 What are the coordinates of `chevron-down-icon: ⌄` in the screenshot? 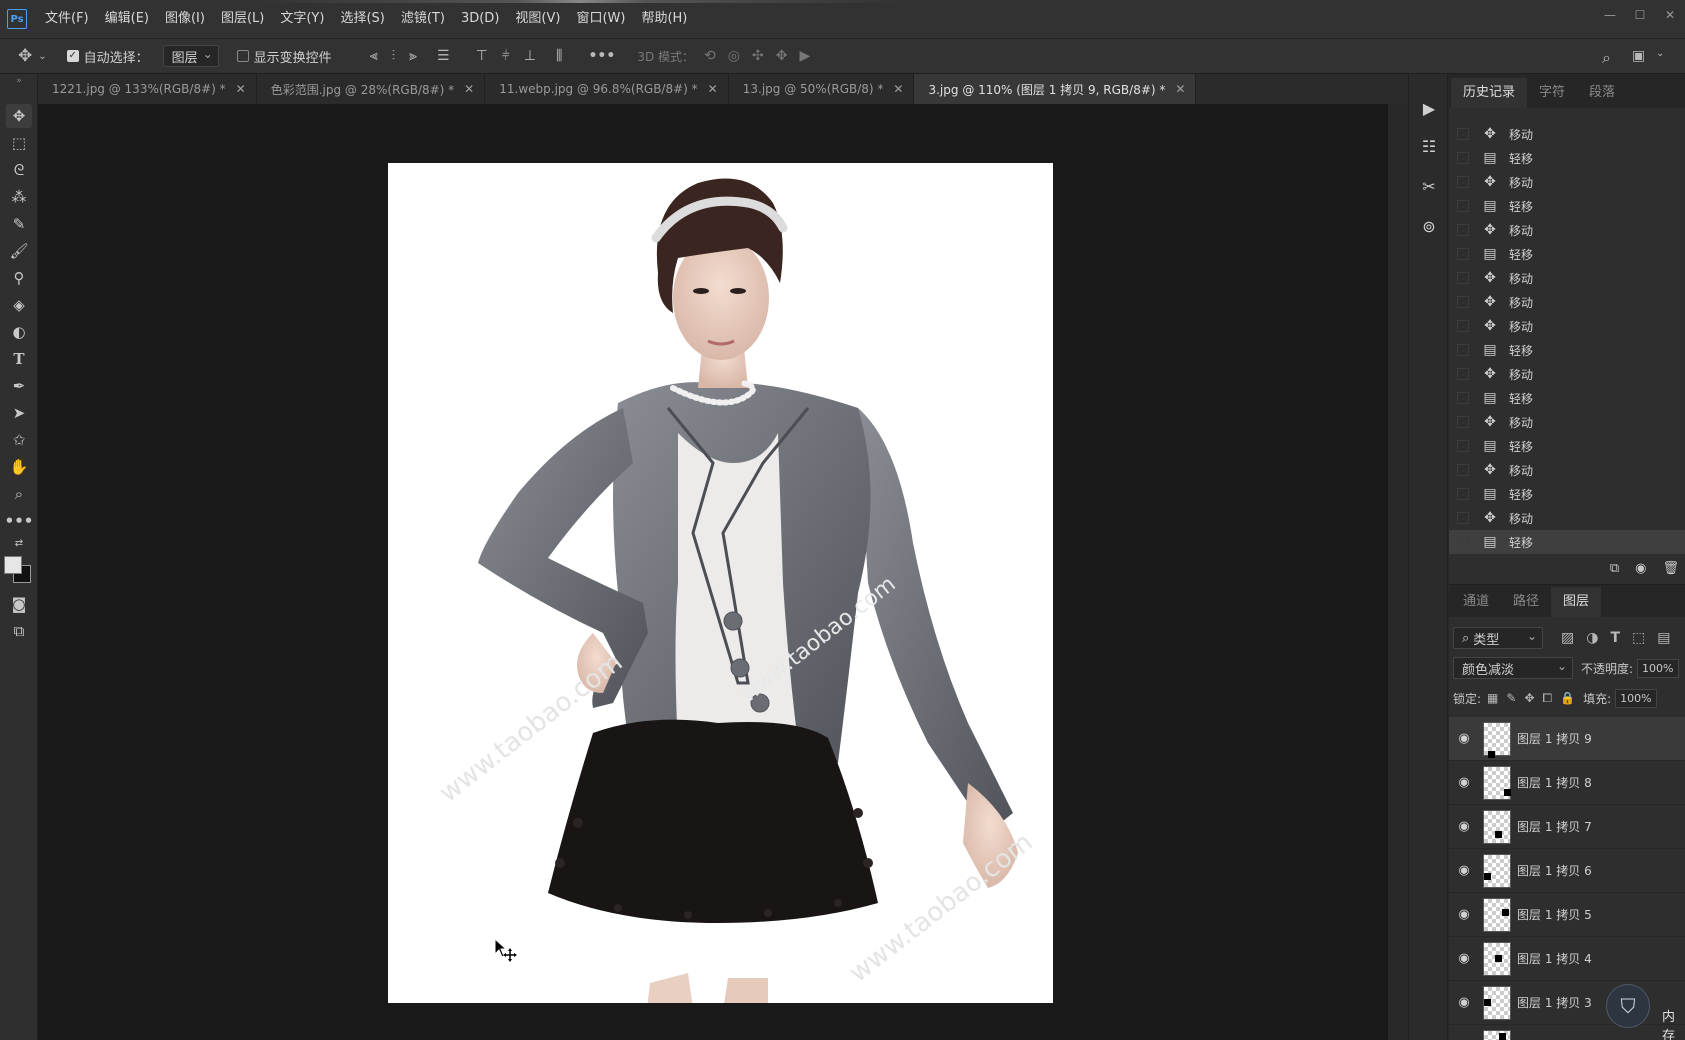 It's located at (42, 56).